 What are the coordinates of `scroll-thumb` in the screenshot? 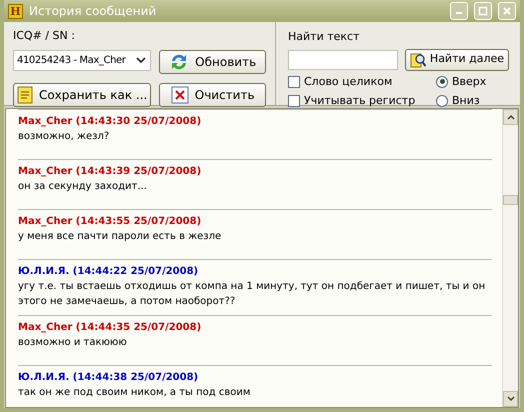 It's located at (510, 200).